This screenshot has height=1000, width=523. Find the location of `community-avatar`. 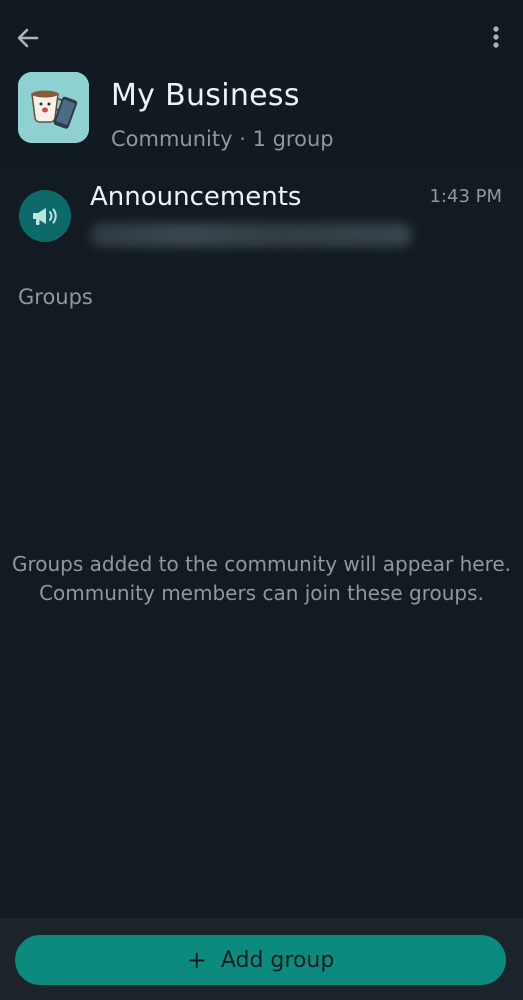

community-avatar is located at coordinates (53, 107).